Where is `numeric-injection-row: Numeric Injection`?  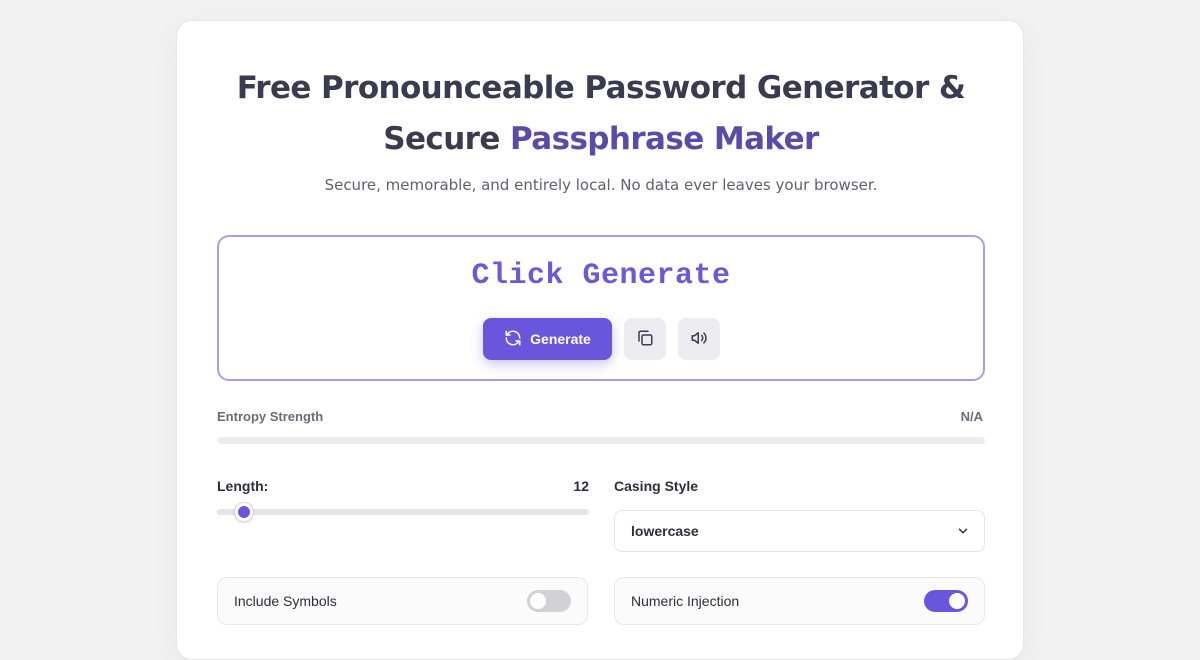 numeric-injection-row: Numeric Injection is located at coordinates (799, 601).